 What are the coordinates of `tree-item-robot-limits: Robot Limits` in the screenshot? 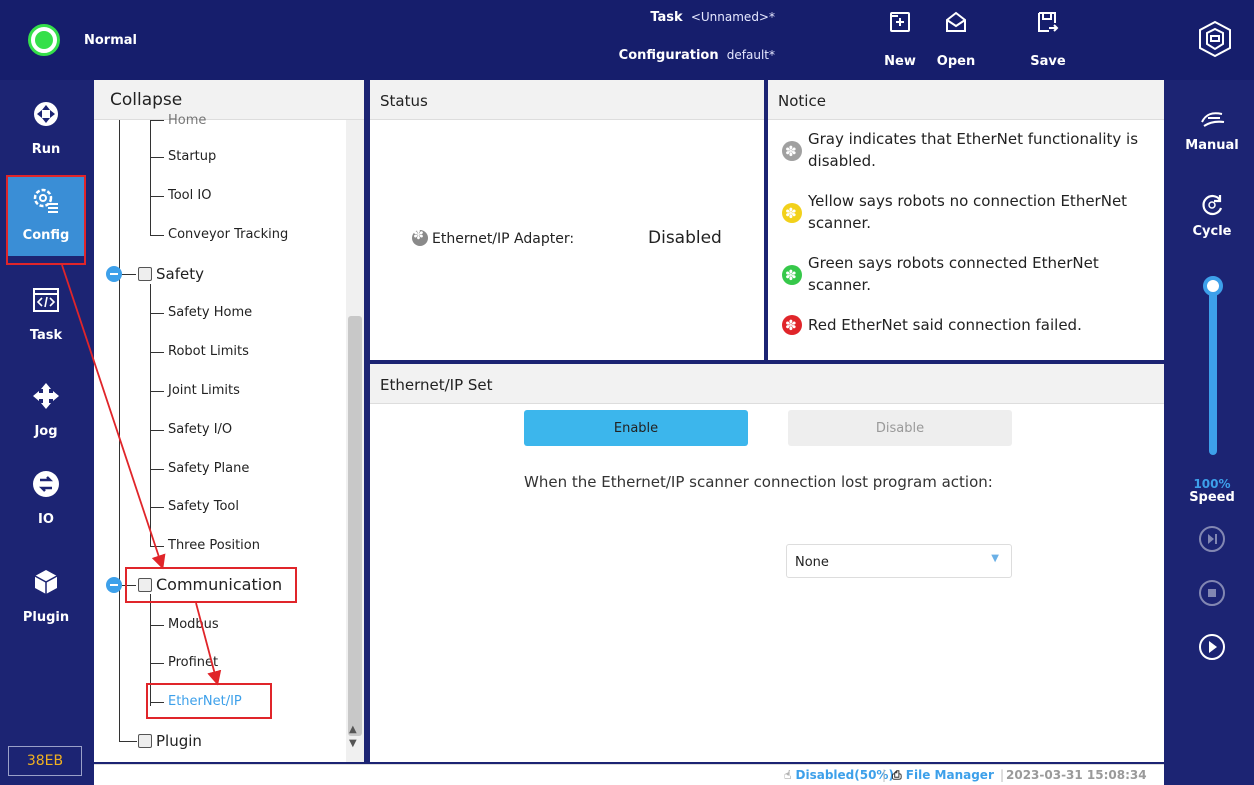 It's located at (208, 351).